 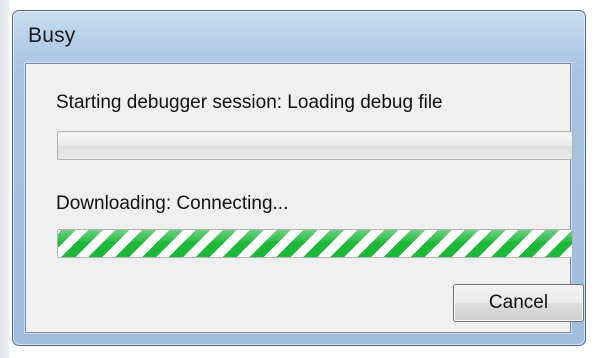 What do you see at coordinates (299, 34) in the screenshot?
I see `title-bar: Busy` at bounding box center [299, 34].